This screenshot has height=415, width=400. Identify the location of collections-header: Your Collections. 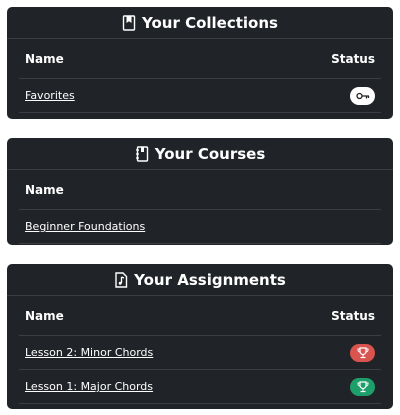
(200, 23).